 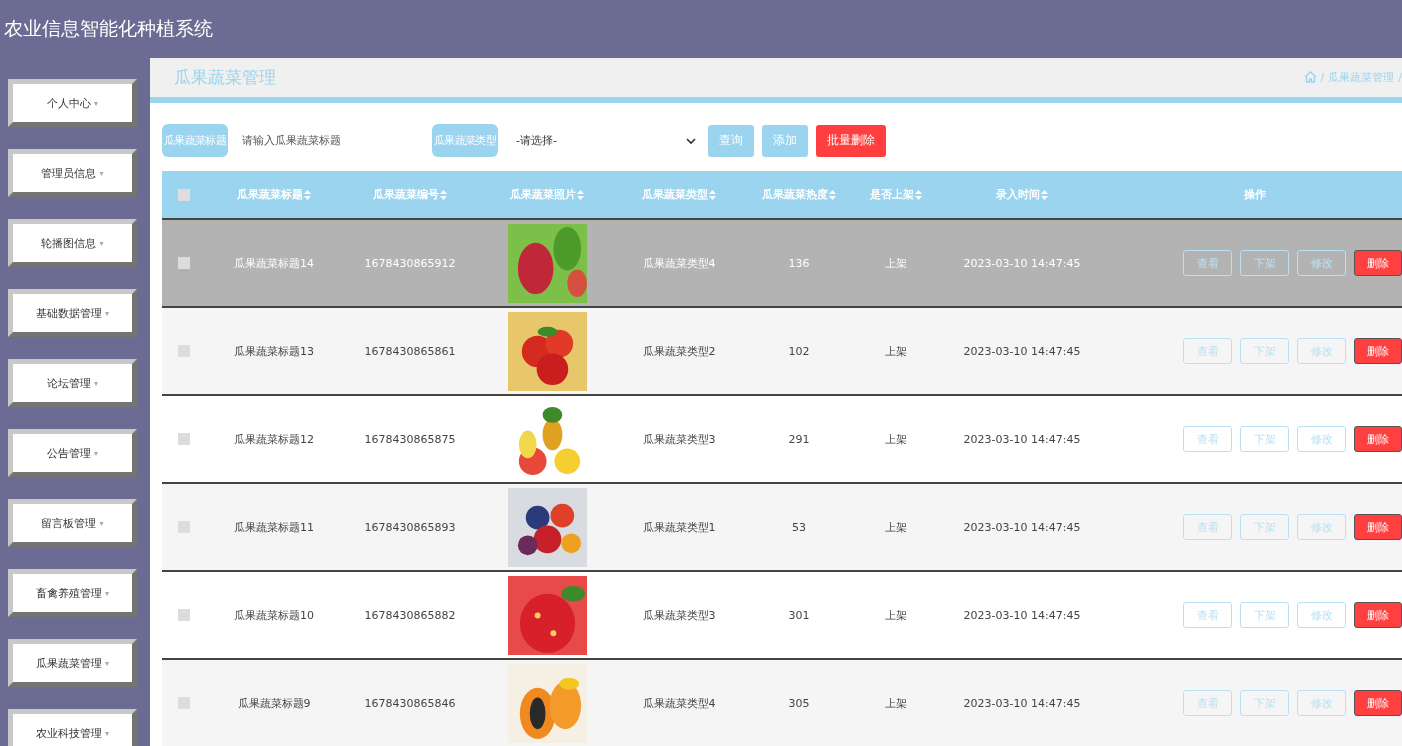 What do you see at coordinates (1361, 77) in the screenshot?
I see `breadcrumb-item: 瓜果蔬菜管理` at bounding box center [1361, 77].